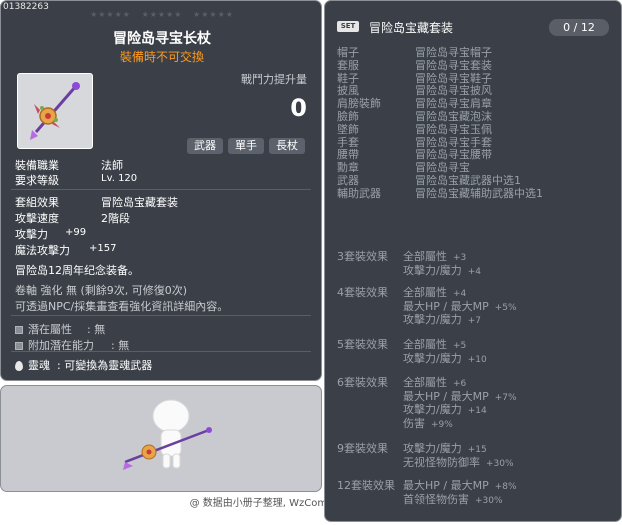  Describe the element at coordinates (414, 65) in the screenshot. I see `set-part-row: 套服 冒险岛寻宝套装` at that location.